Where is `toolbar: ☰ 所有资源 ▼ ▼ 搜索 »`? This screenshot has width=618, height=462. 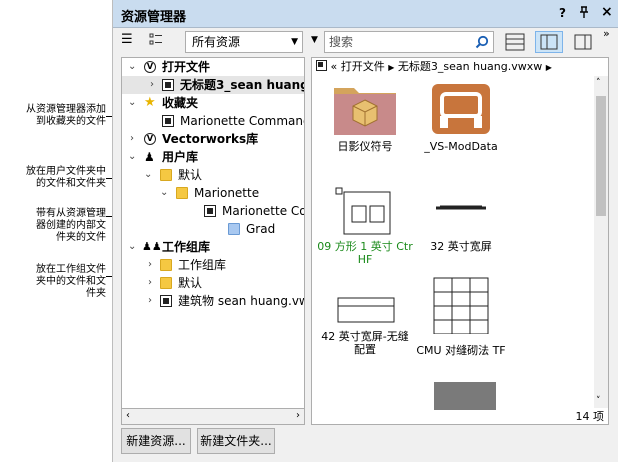 toolbar: ☰ 所有资源 ▼ ▼ 搜索 » is located at coordinates (365, 41).